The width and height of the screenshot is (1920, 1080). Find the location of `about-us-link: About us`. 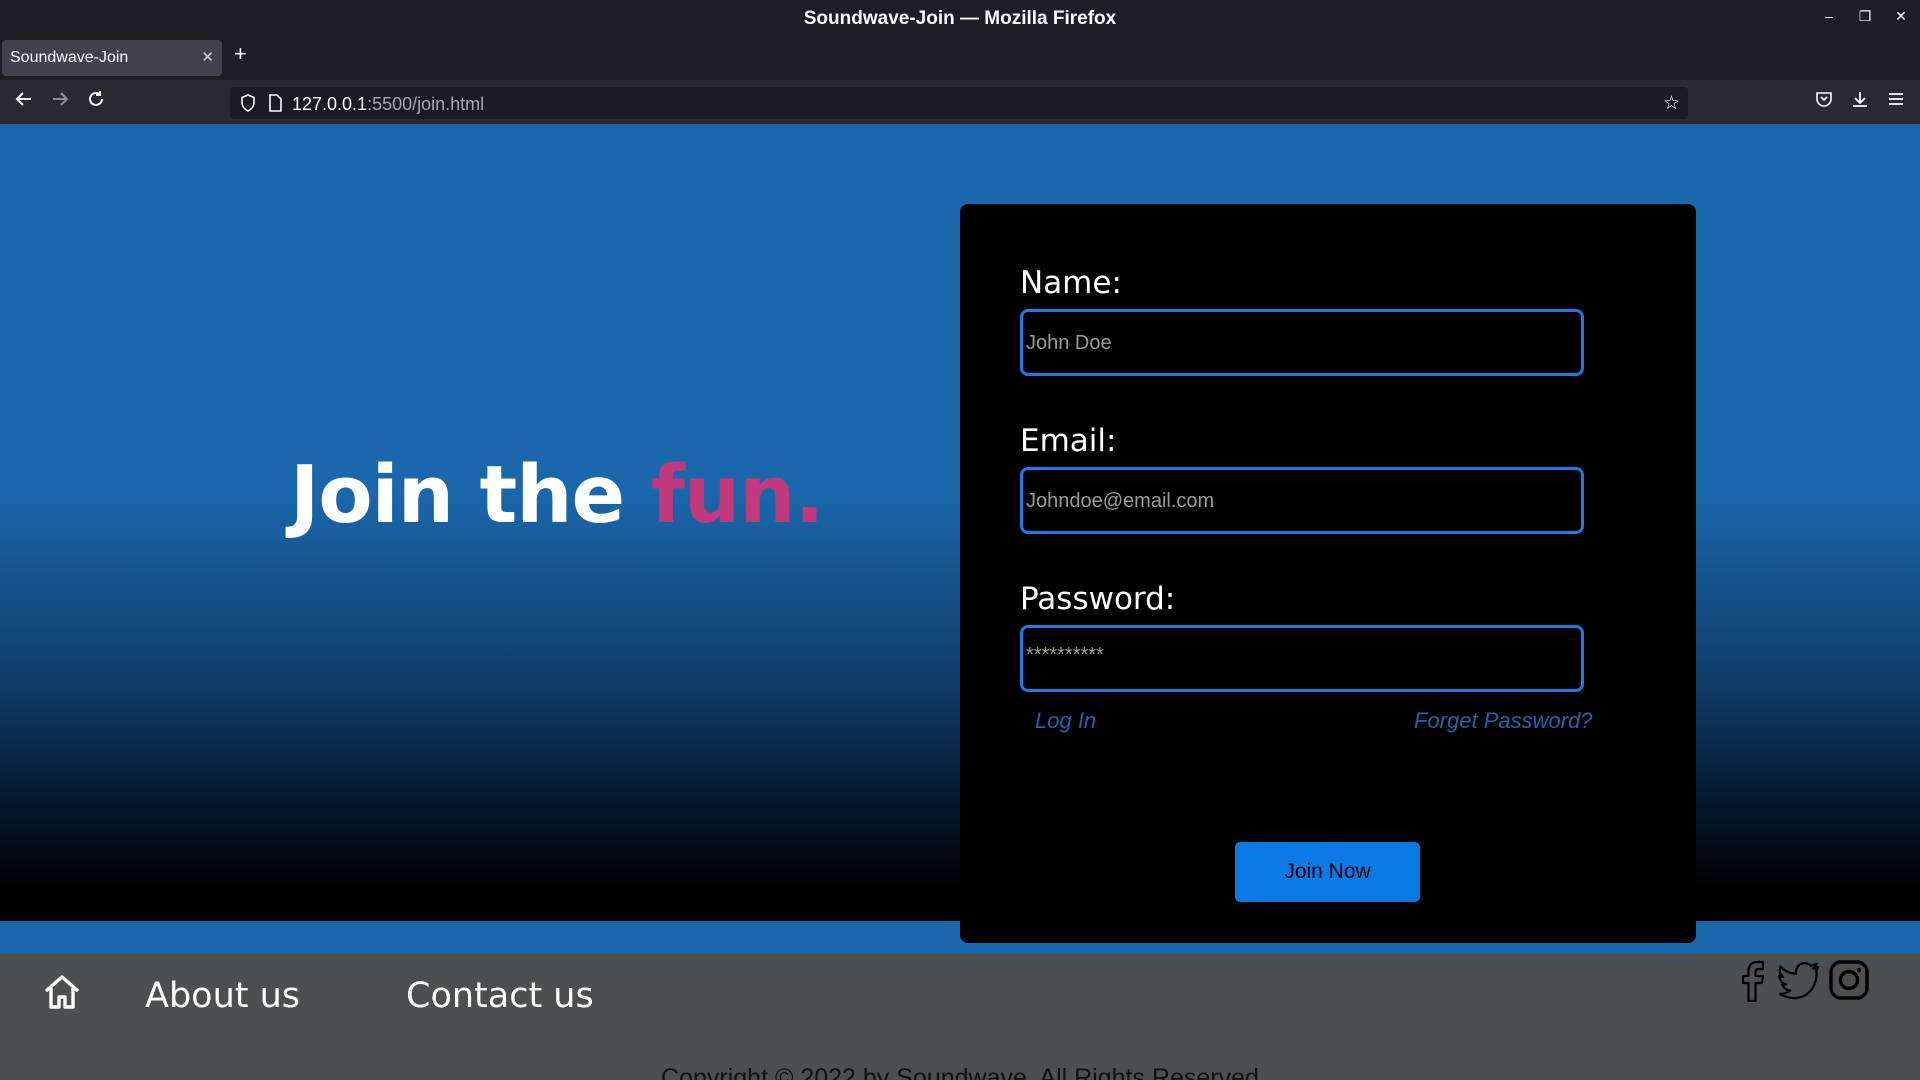

about-us-link: About us is located at coordinates (222, 996).